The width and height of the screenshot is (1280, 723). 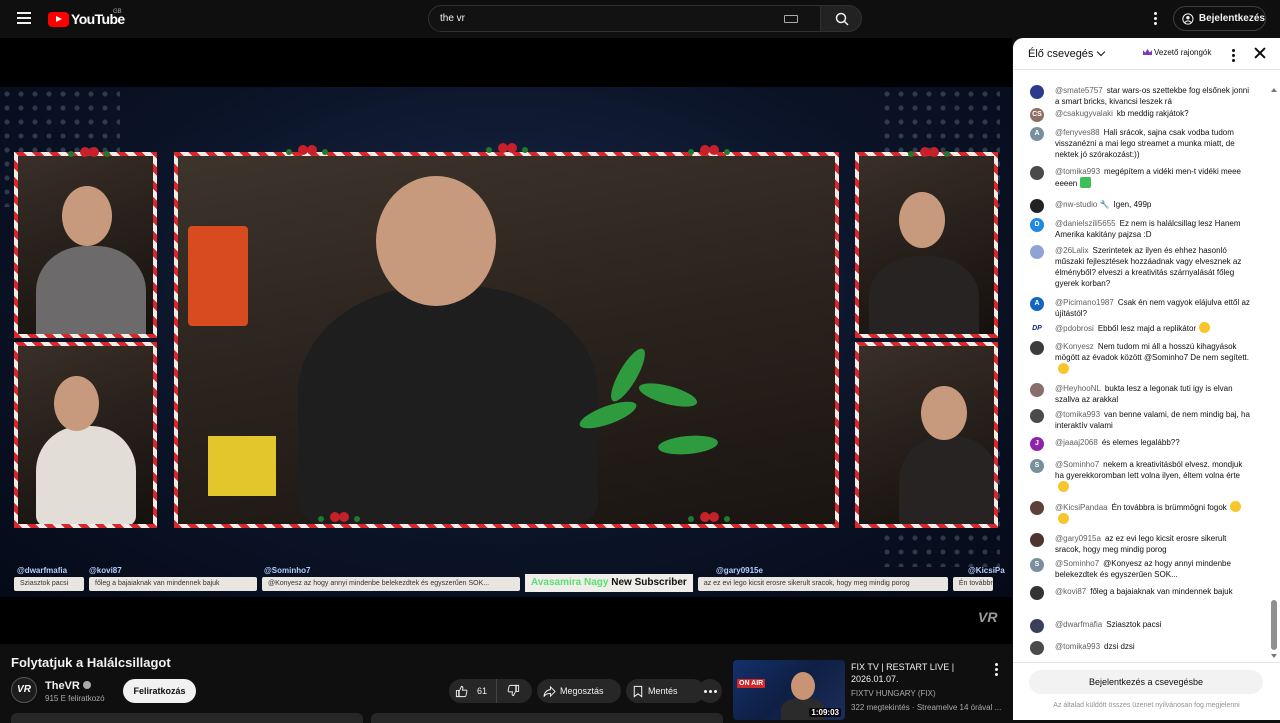 What do you see at coordinates (508, 691) in the screenshot?
I see `dislike-button` at bounding box center [508, 691].